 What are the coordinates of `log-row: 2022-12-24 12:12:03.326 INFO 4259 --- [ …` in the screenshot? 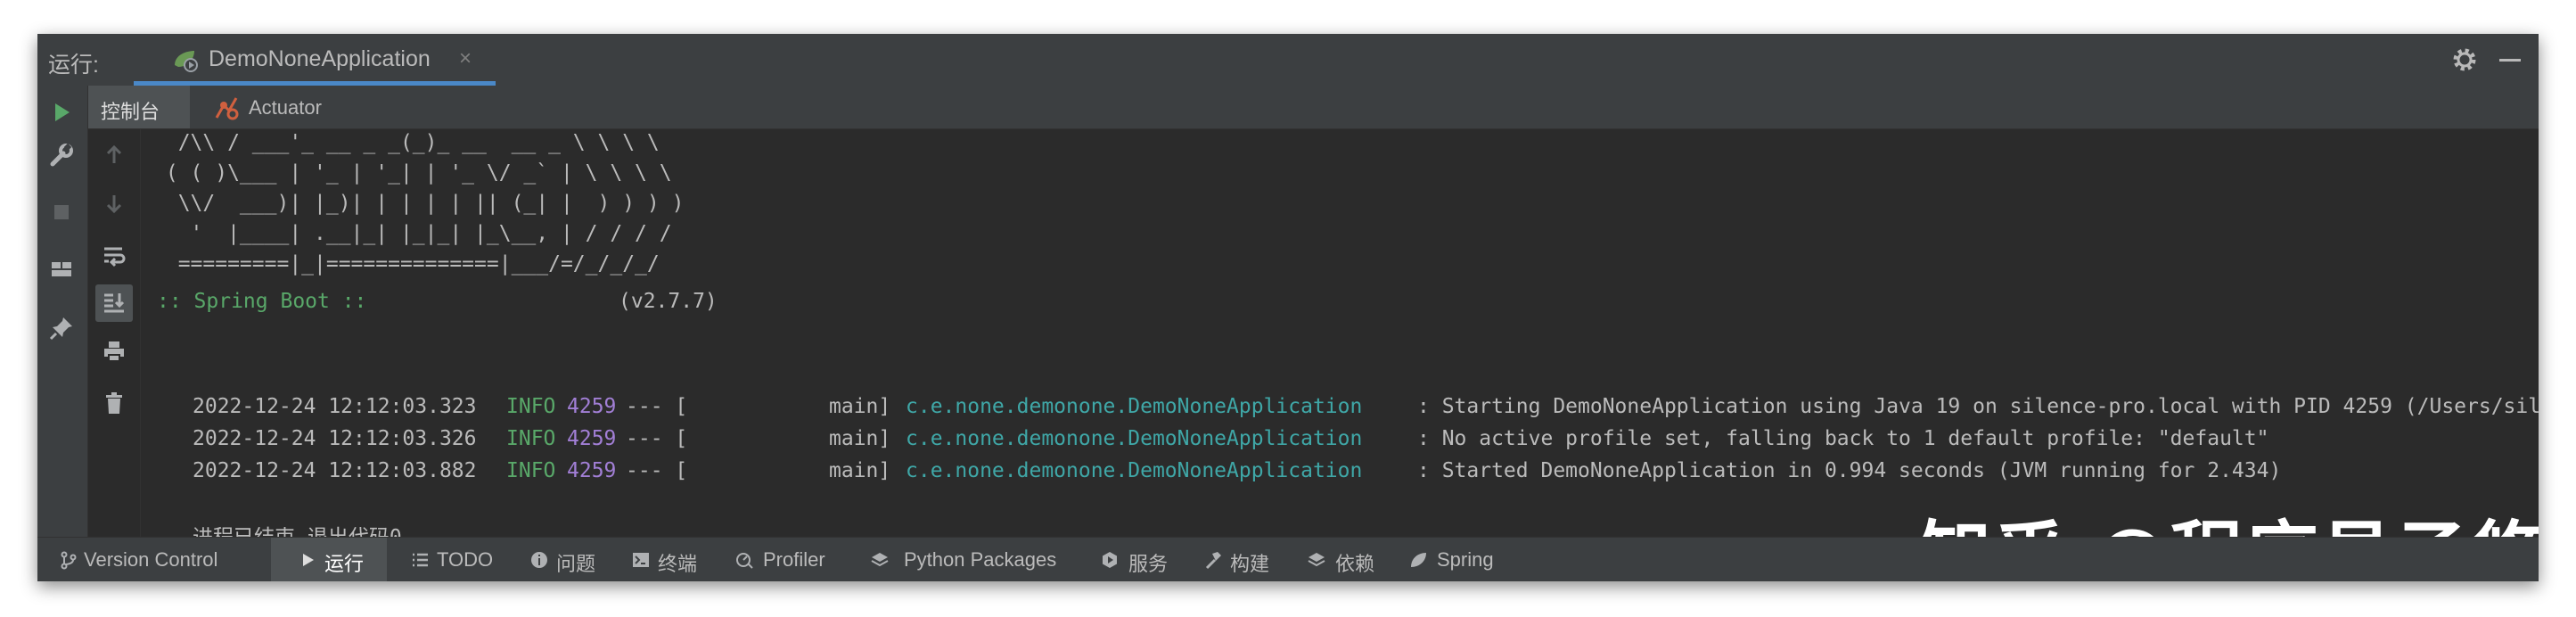 It's located at (1204, 443).